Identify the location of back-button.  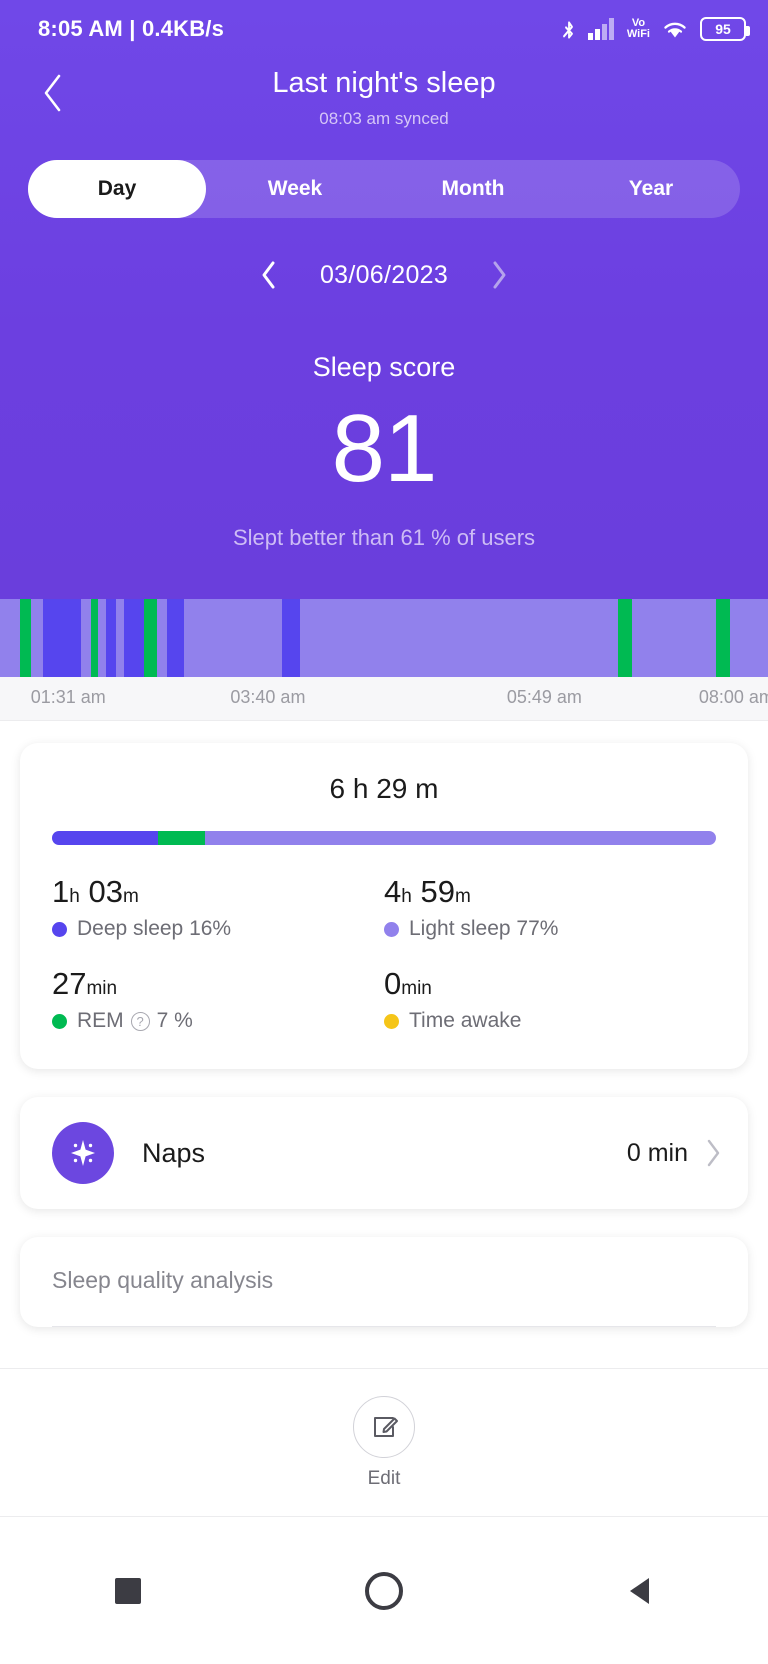
(53, 93).